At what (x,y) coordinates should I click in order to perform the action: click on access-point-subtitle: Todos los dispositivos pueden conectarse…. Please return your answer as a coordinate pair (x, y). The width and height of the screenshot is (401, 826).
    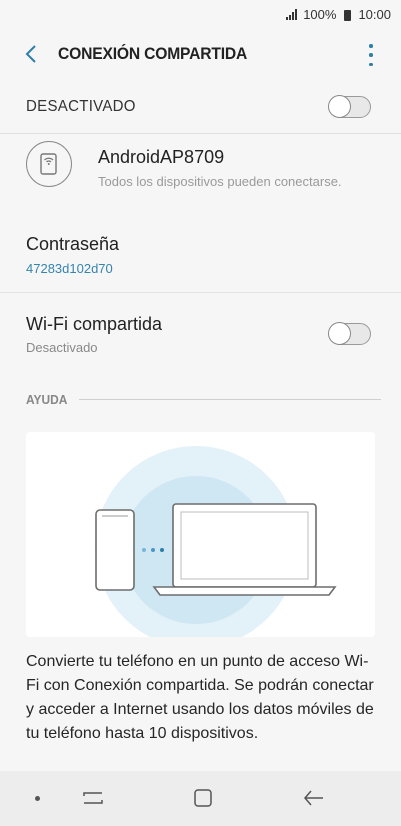
    Looking at the image, I should click on (220, 181).